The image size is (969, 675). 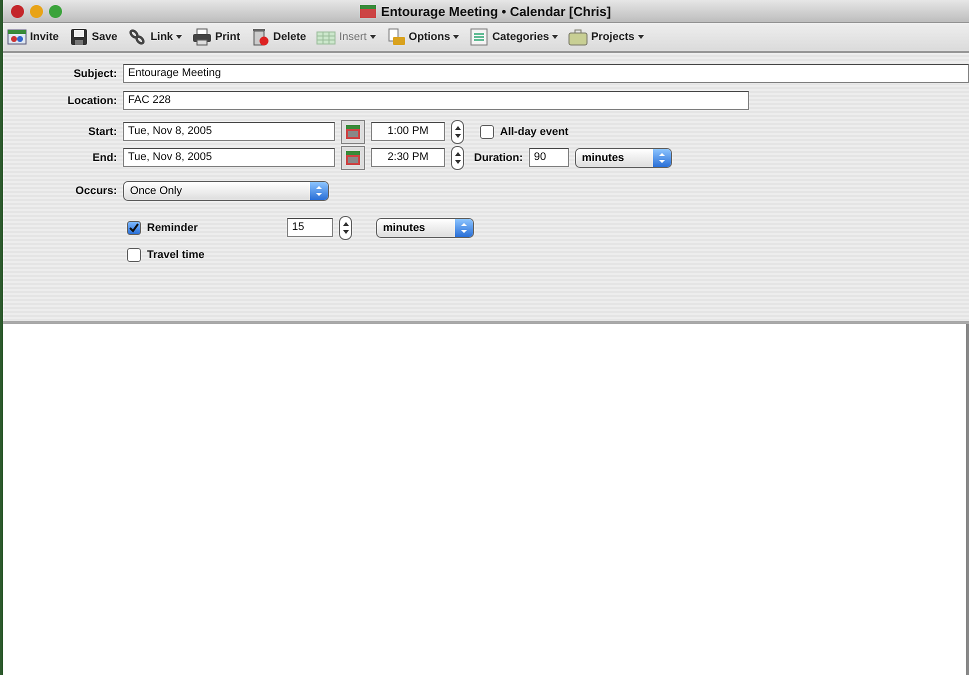 I want to click on occurs-dropdown: Once Only, so click(x=226, y=190).